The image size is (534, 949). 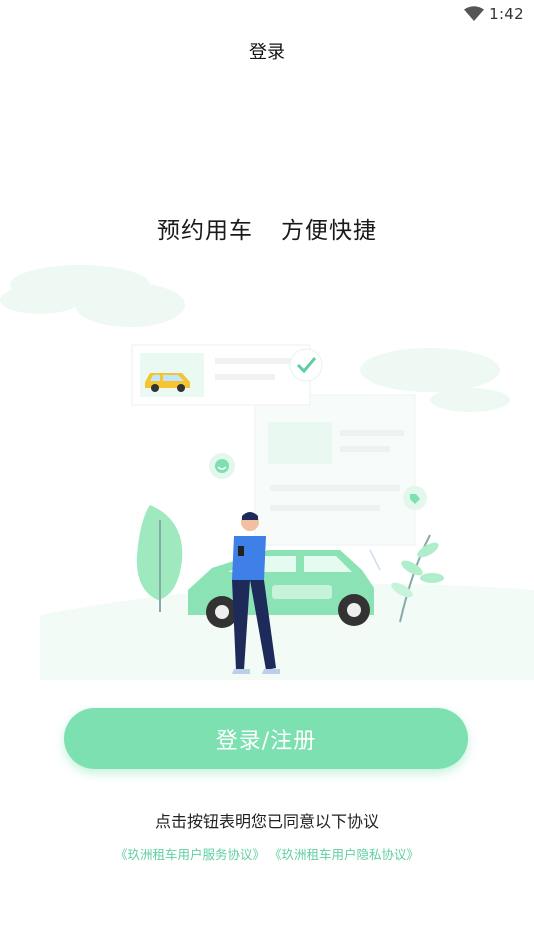 I want to click on page-title: 登录, so click(x=267, y=52).